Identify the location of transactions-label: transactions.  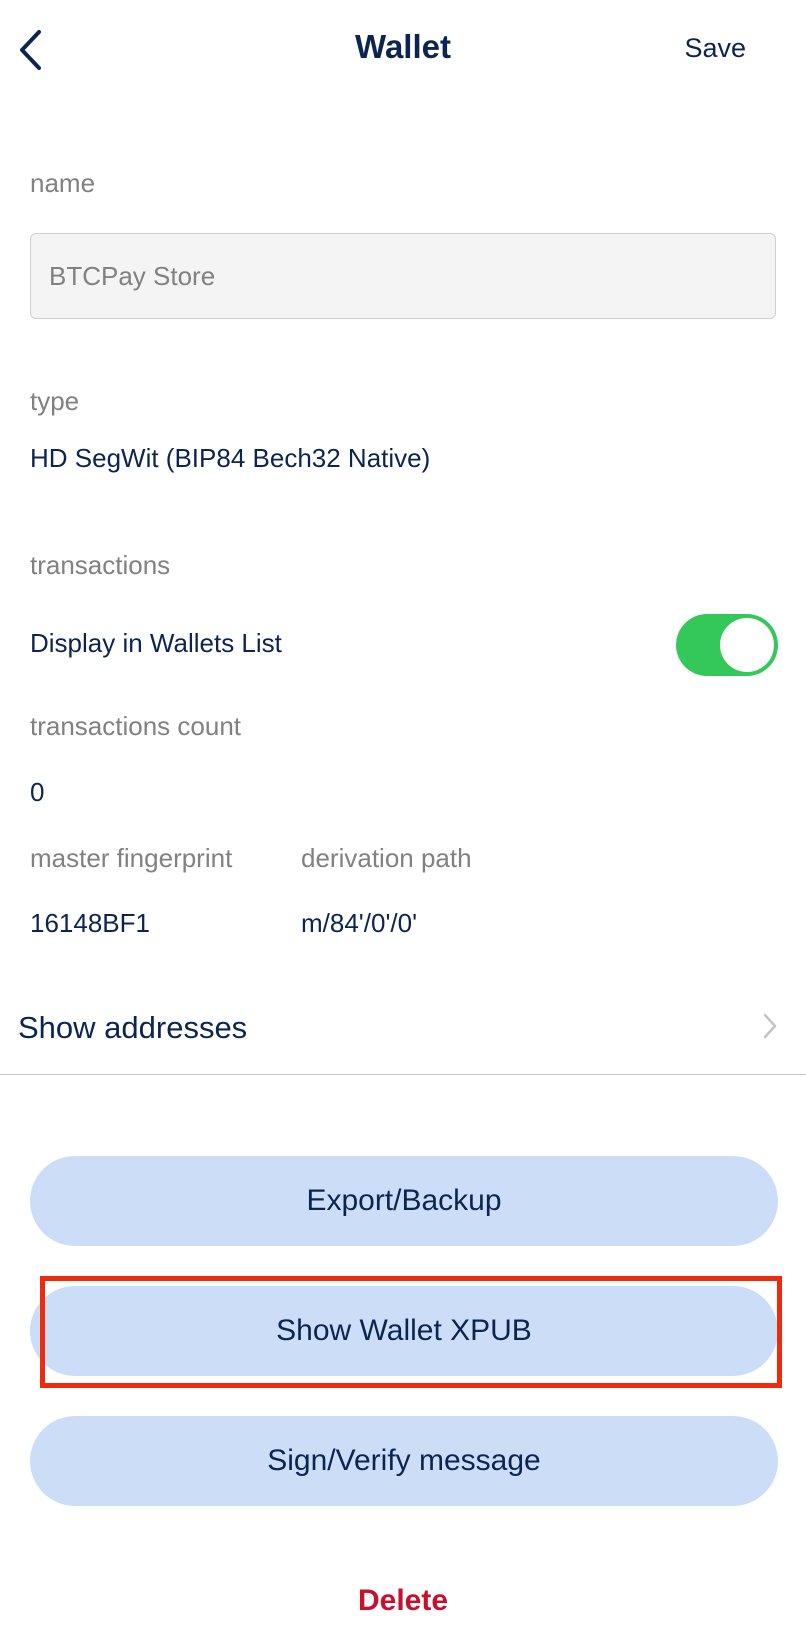
(100, 565).